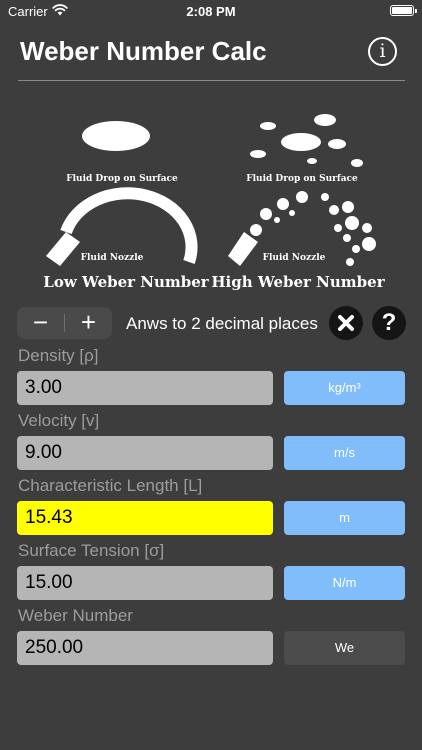 The image size is (422, 750). Describe the element at coordinates (112, 258) in the screenshot. I see `low-nozzle-caption: Fluid Nozzle` at that location.